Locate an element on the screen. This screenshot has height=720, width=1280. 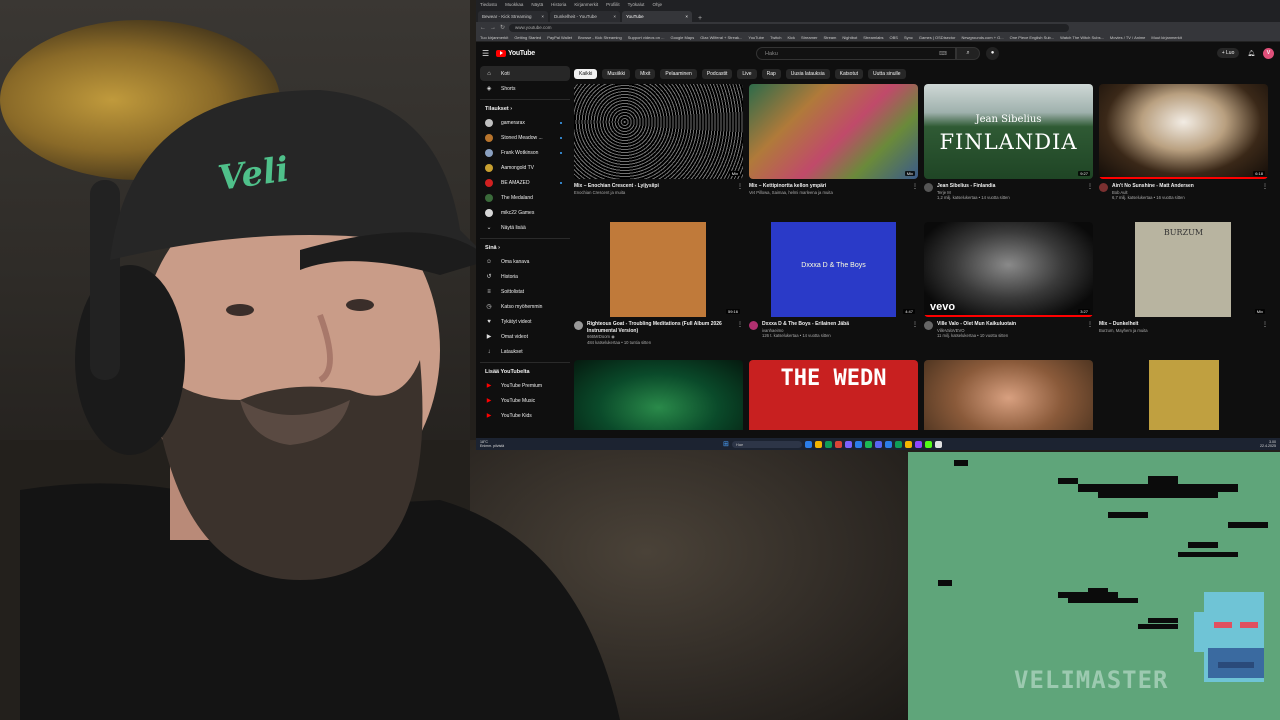
filter-chip: Live is located at coordinates (747, 74).